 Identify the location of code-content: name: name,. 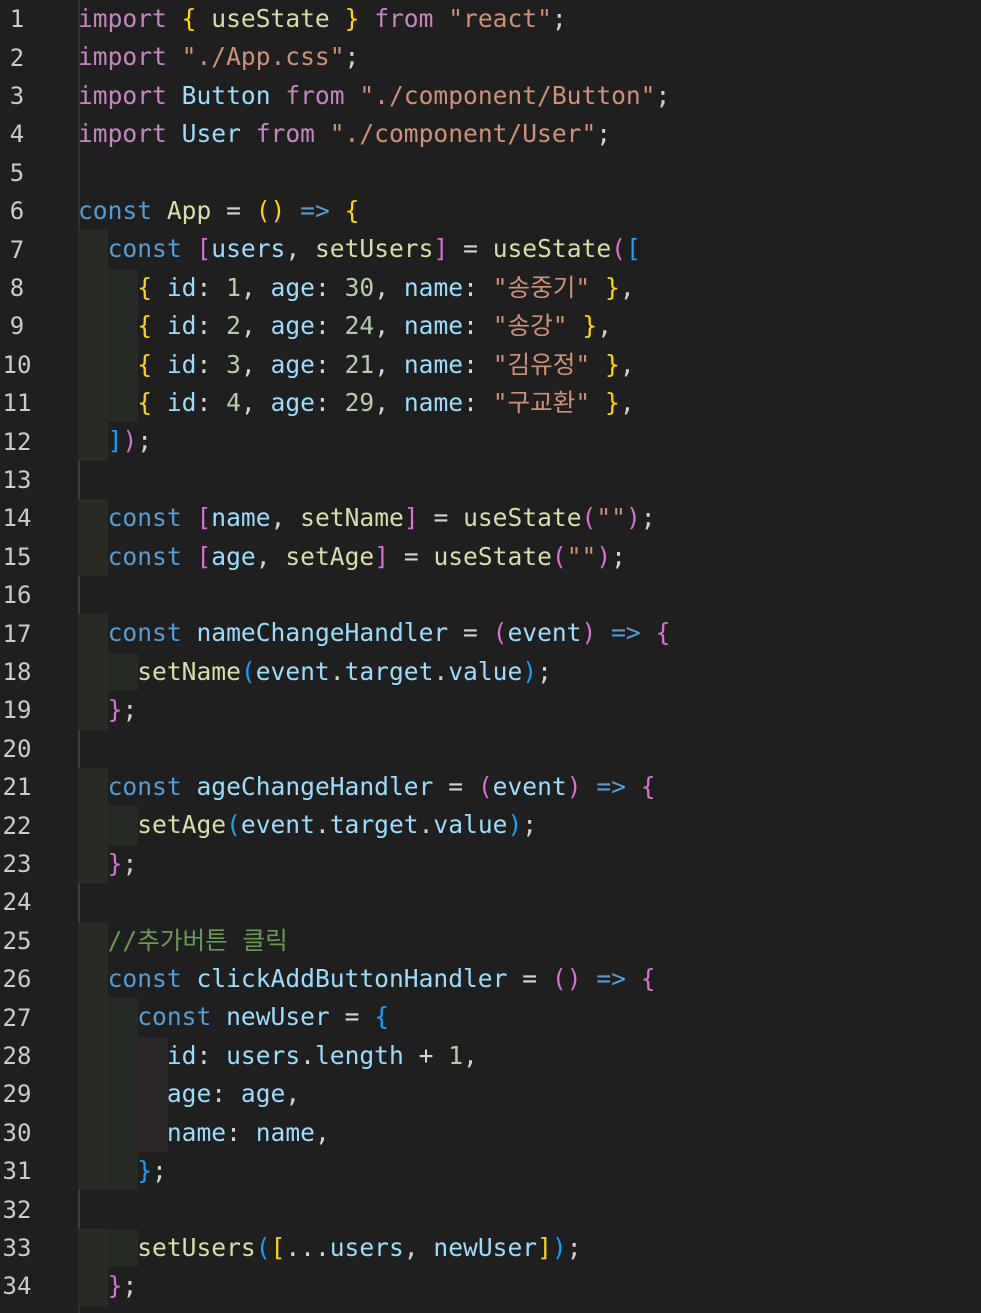
(512, 1132).